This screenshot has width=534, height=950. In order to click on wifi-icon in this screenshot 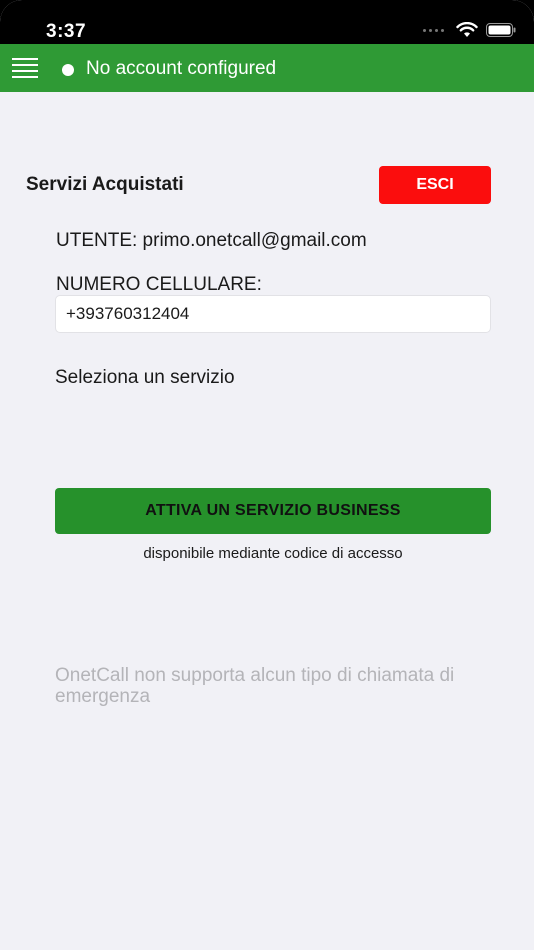, I will do `click(467, 30)`.